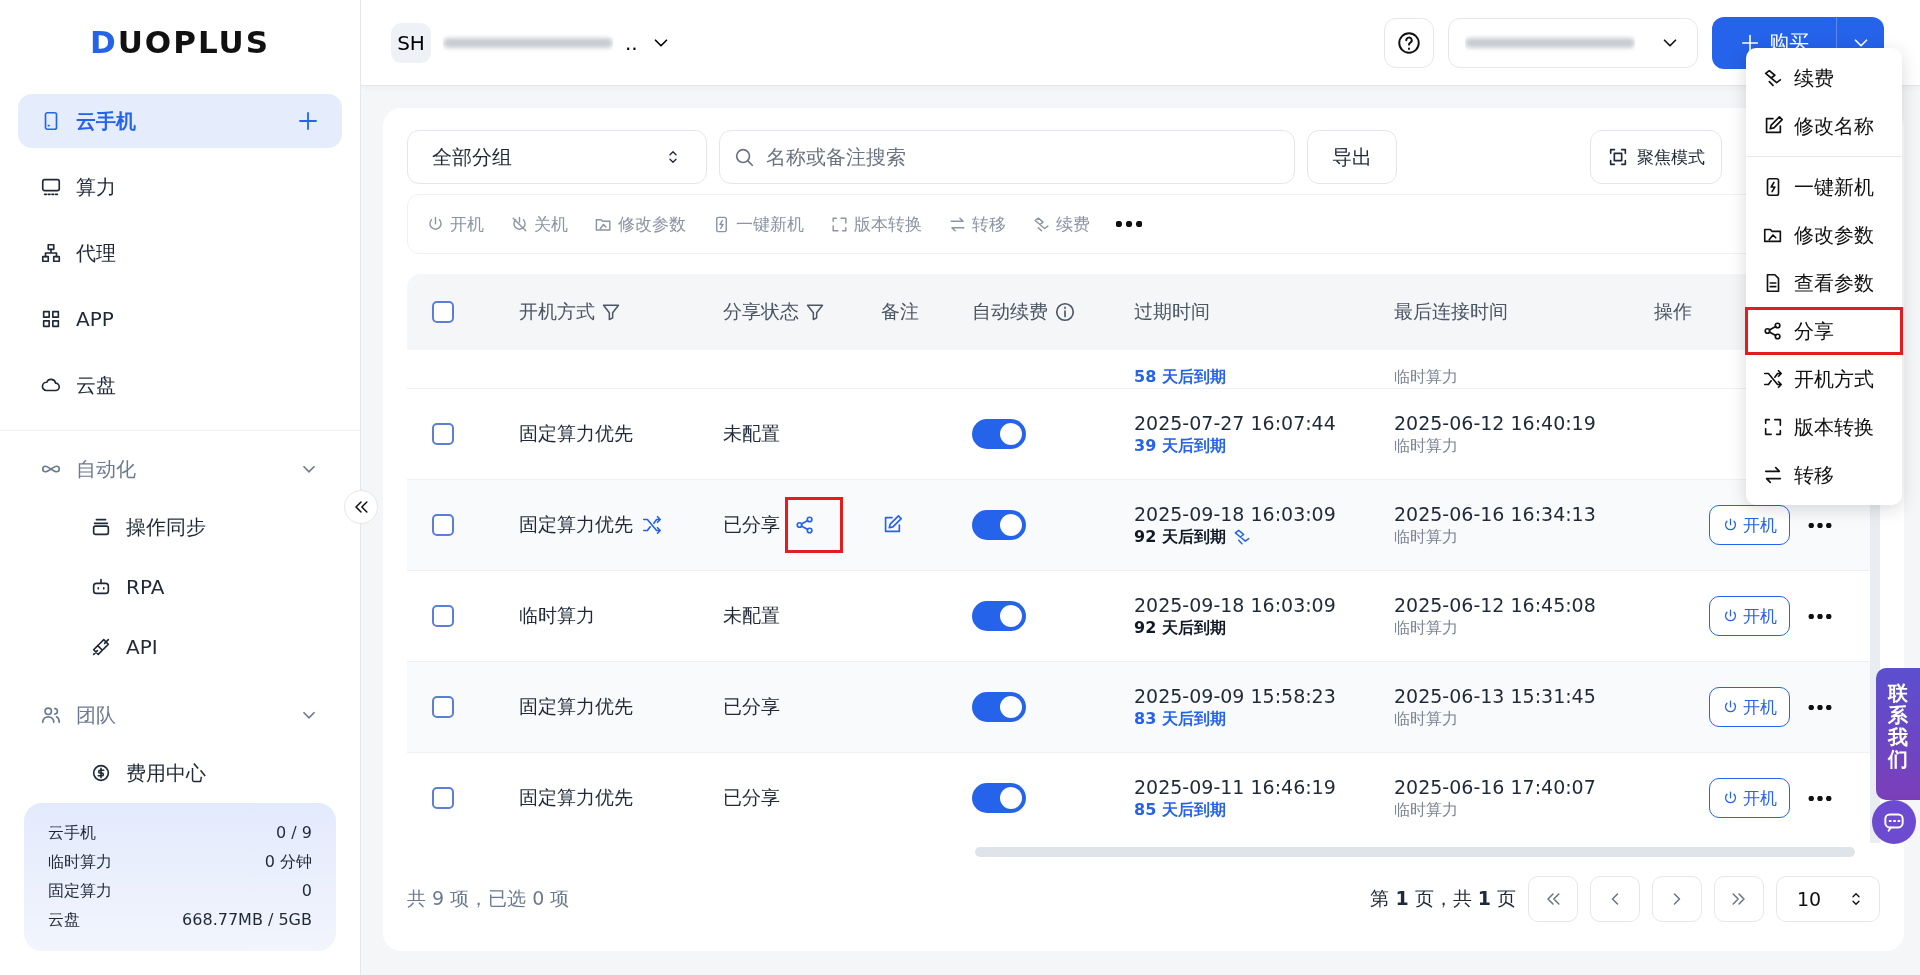 The height and width of the screenshot is (975, 1920). What do you see at coordinates (1352, 157) in the screenshot?
I see `export-button: 导出` at bounding box center [1352, 157].